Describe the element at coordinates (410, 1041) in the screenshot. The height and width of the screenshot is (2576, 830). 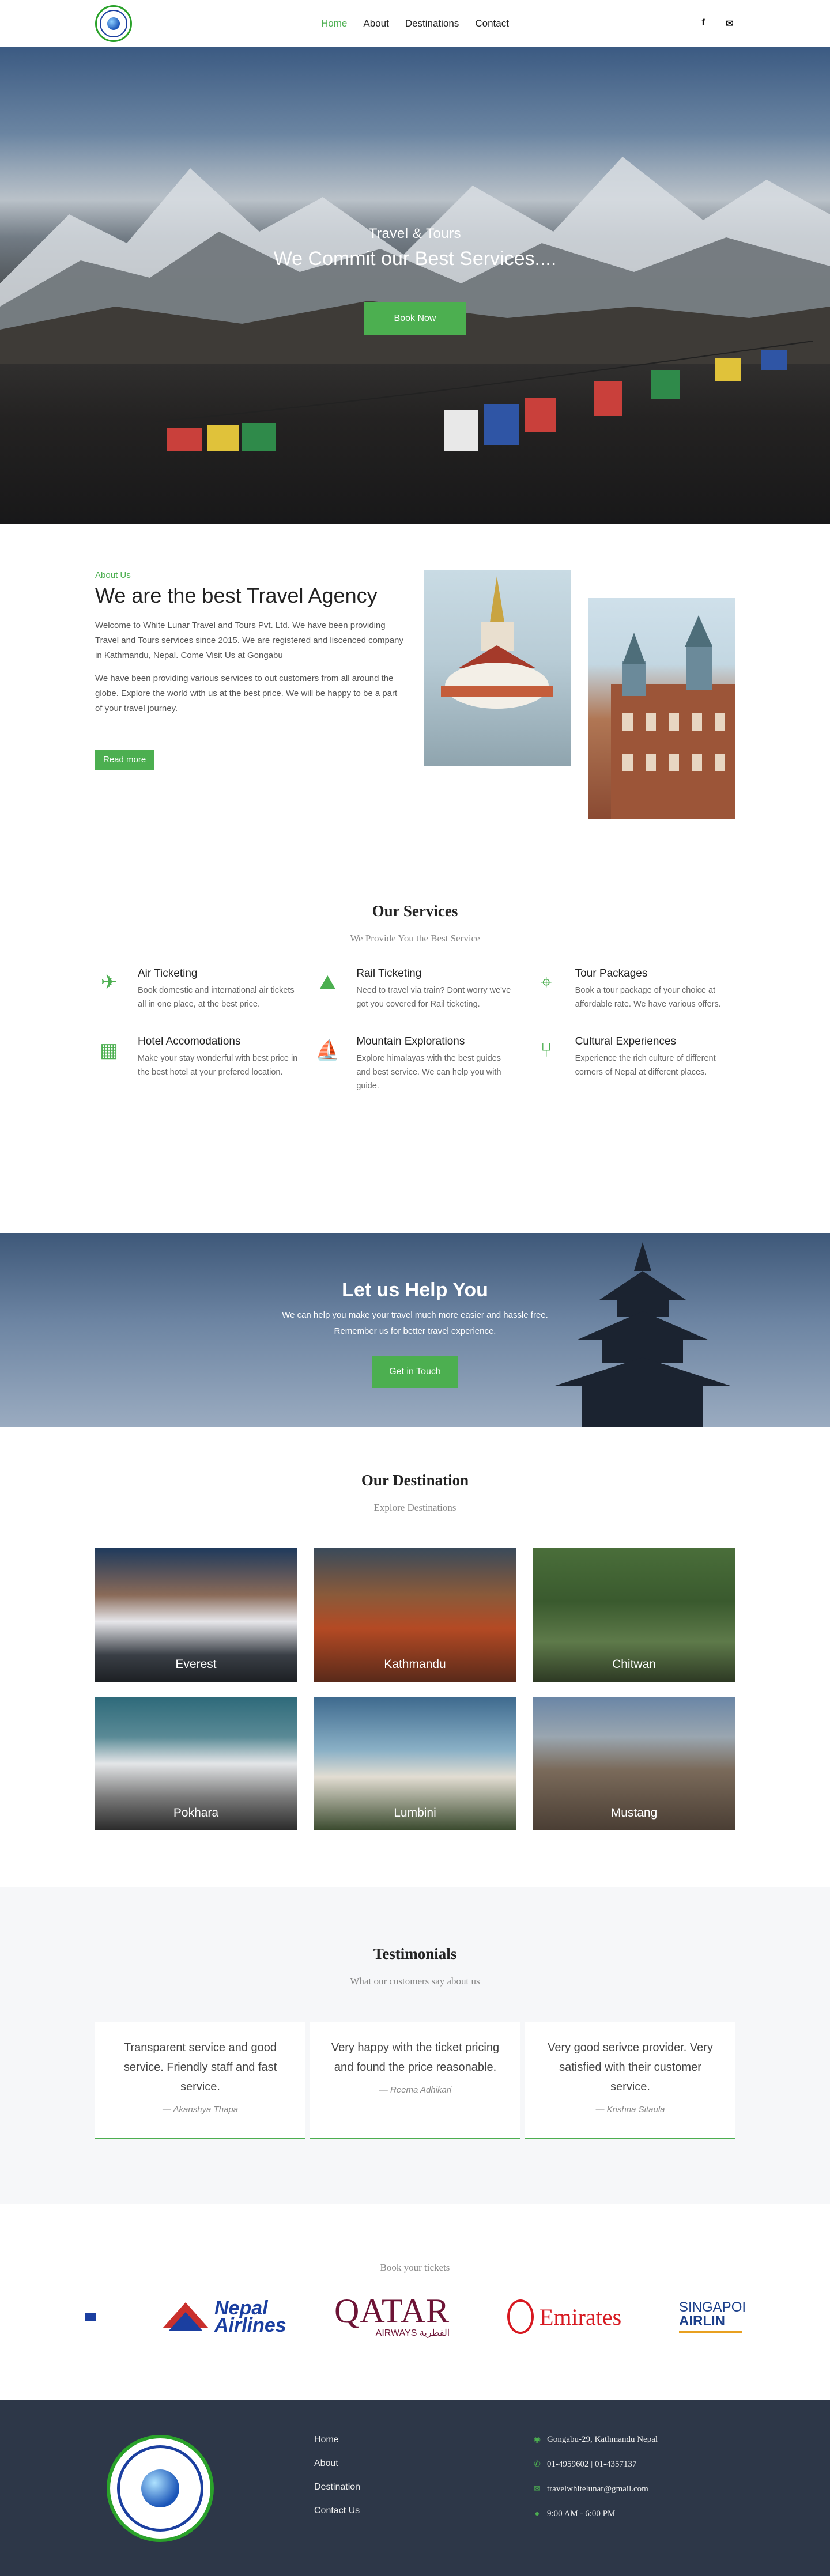
I see `service-title: Mountain Explorations` at that location.